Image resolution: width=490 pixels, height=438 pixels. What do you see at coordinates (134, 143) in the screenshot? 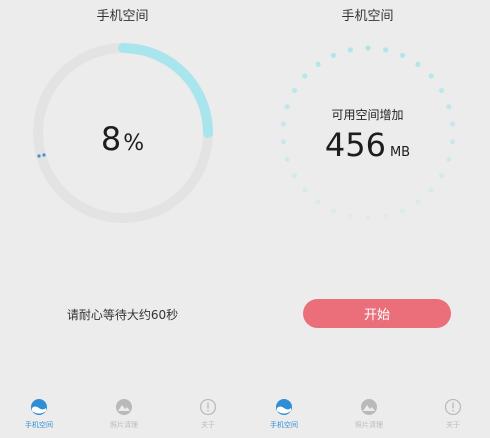
I see `progress-unit: %` at bounding box center [134, 143].